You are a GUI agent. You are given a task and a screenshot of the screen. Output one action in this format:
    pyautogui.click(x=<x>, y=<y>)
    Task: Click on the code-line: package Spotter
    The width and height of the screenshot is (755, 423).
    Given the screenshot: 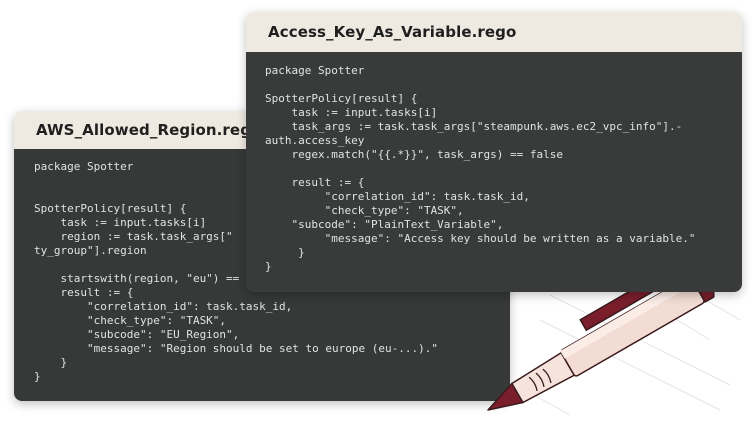 What is the action you would take?
    pyautogui.click(x=315, y=70)
    